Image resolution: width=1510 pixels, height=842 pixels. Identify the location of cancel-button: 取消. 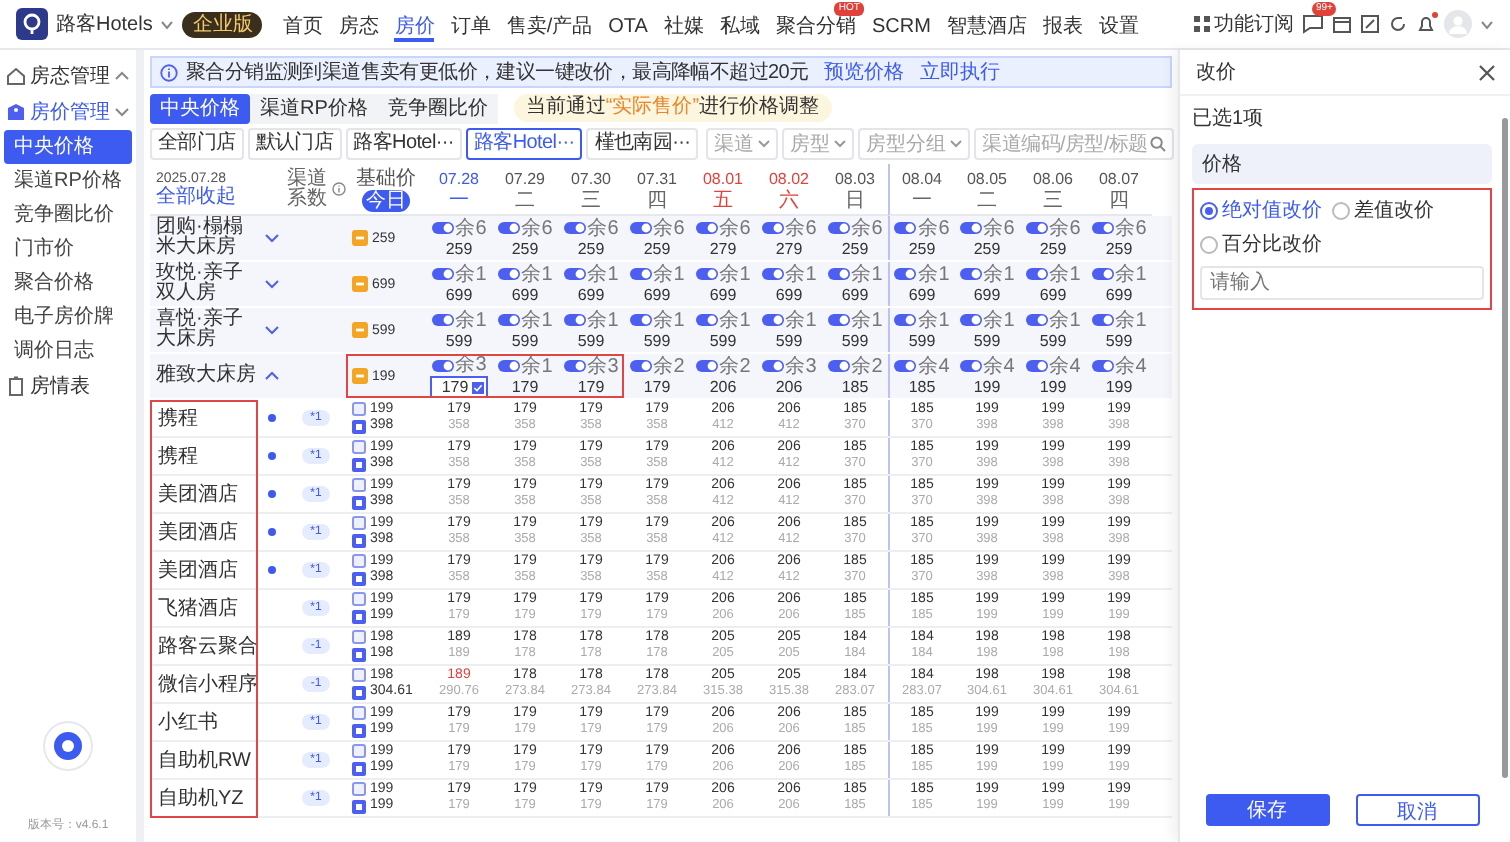
(1417, 810).